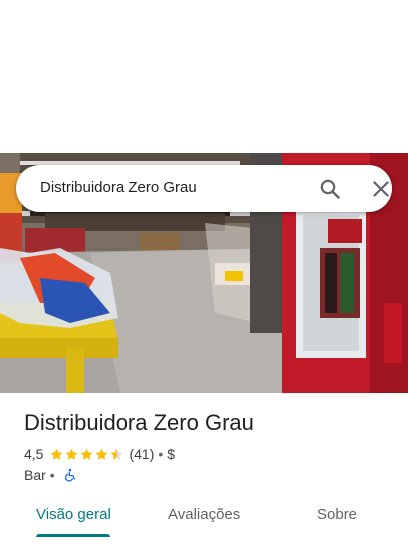  I want to click on rating-row: 4,5 (41) • $, so click(99, 454).